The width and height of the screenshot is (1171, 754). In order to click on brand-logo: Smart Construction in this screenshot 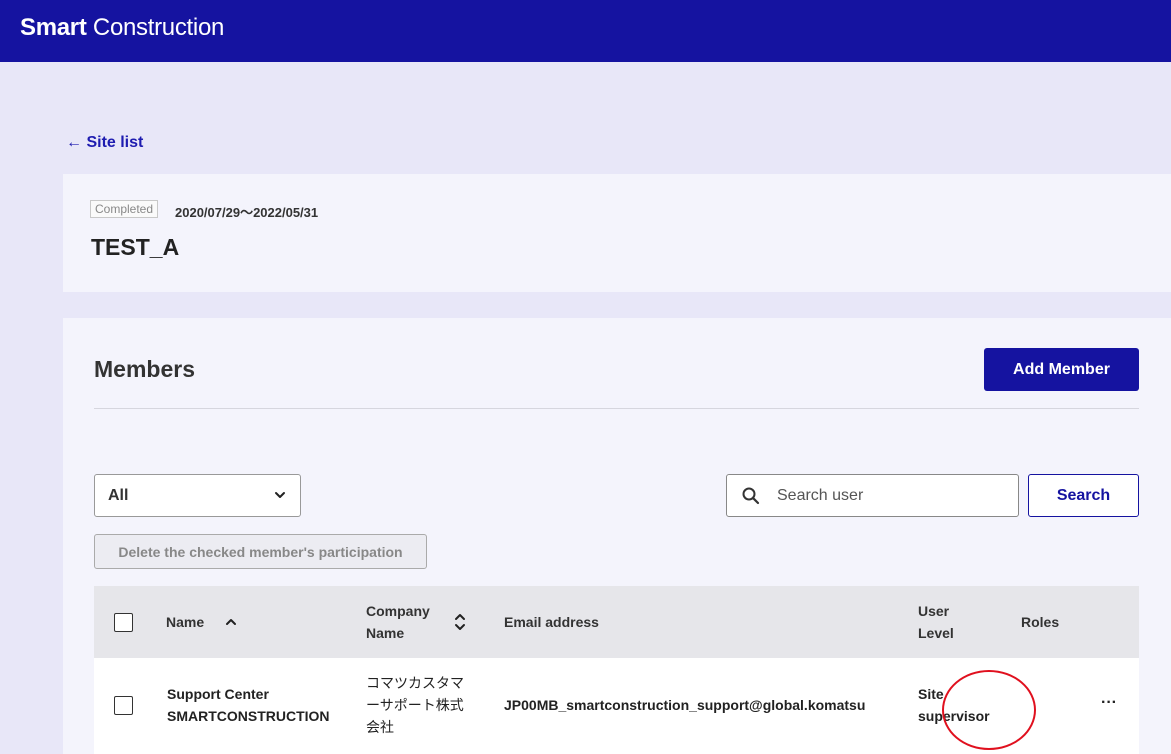, I will do `click(122, 28)`.